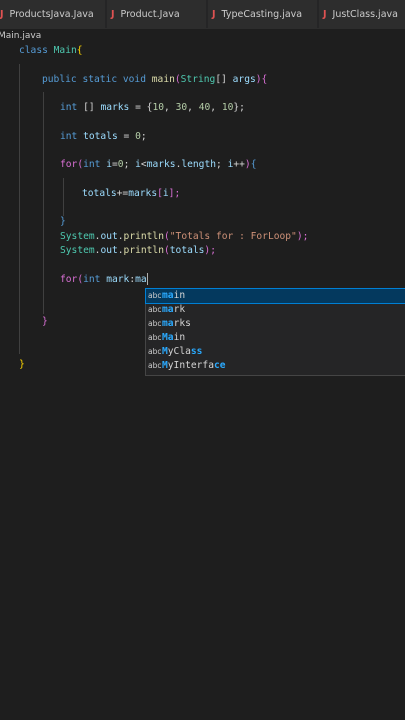 This screenshot has width=405, height=720. What do you see at coordinates (163, 79) in the screenshot?
I see `method-name: main` at bounding box center [163, 79].